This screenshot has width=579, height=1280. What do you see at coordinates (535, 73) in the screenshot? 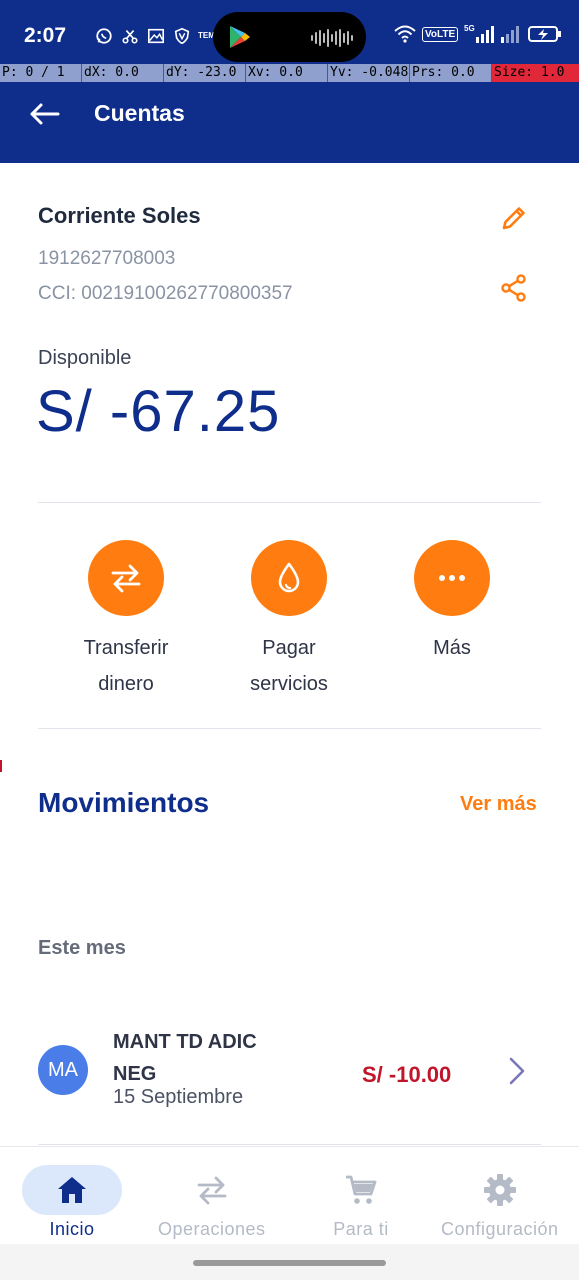
I see `debug-size: Size: 1.0` at bounding box center [535, 73].